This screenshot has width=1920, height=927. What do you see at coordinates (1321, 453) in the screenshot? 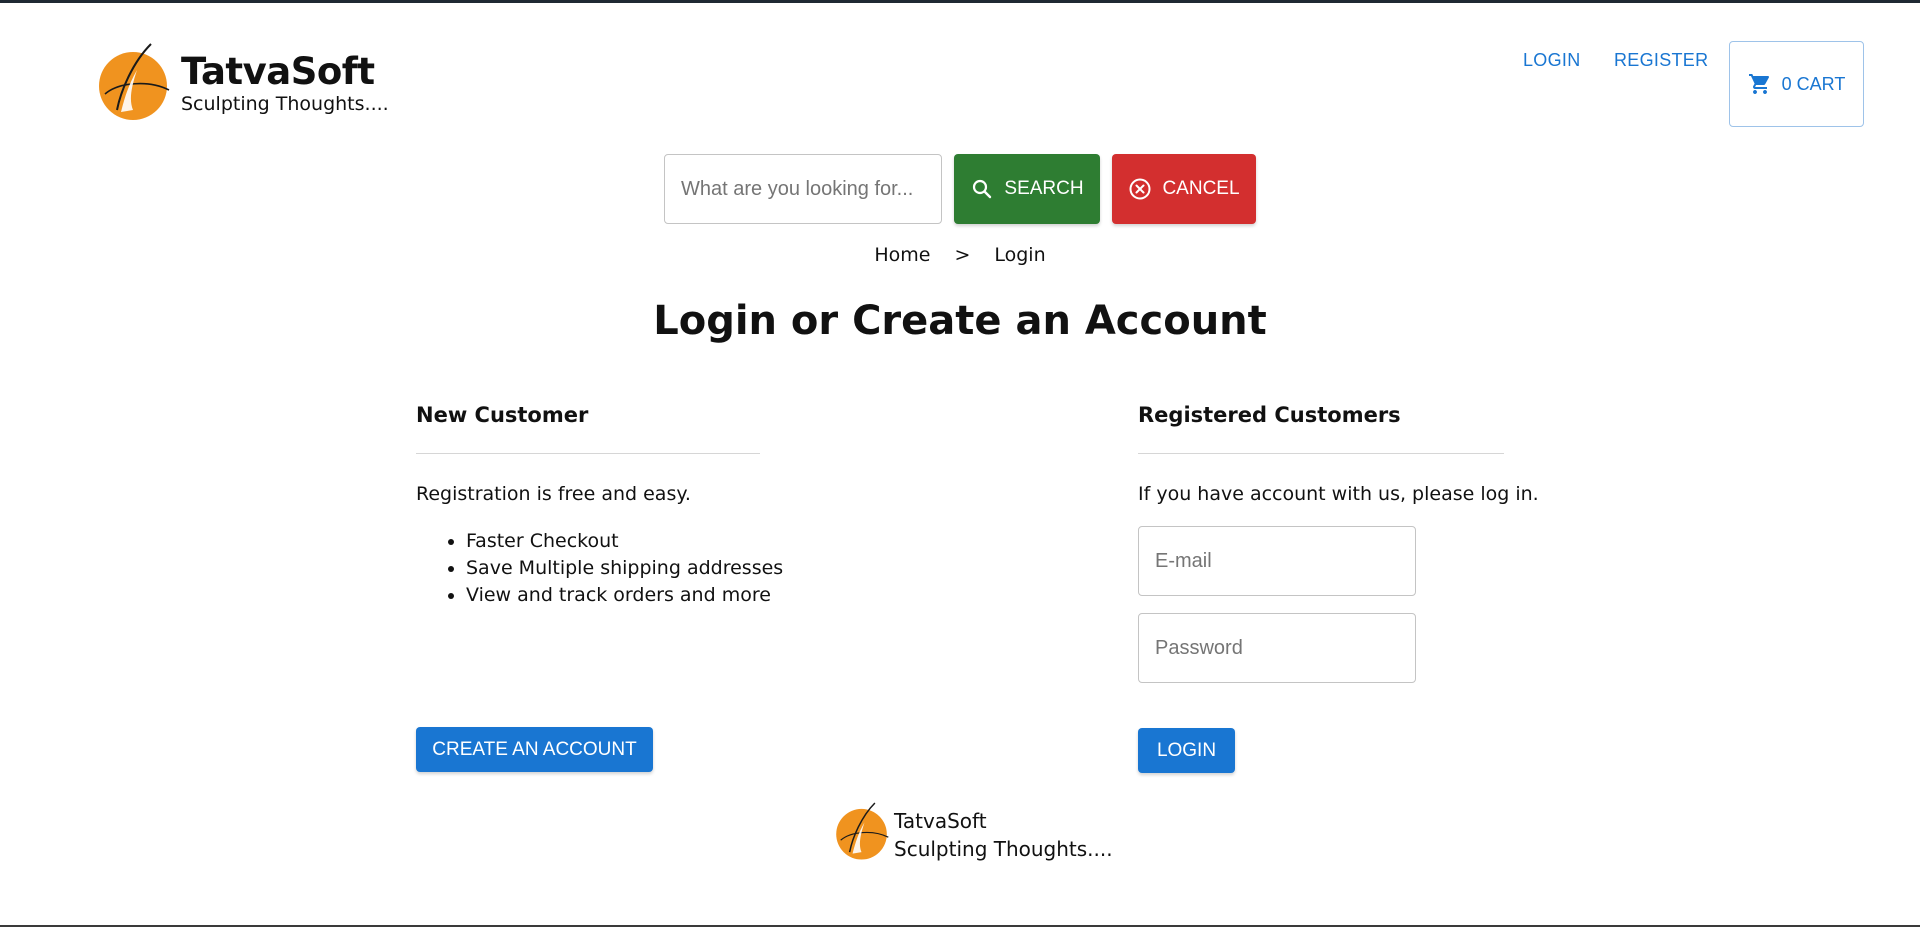
I see `registered-customers-divider` at bounding box center [1321, 453].